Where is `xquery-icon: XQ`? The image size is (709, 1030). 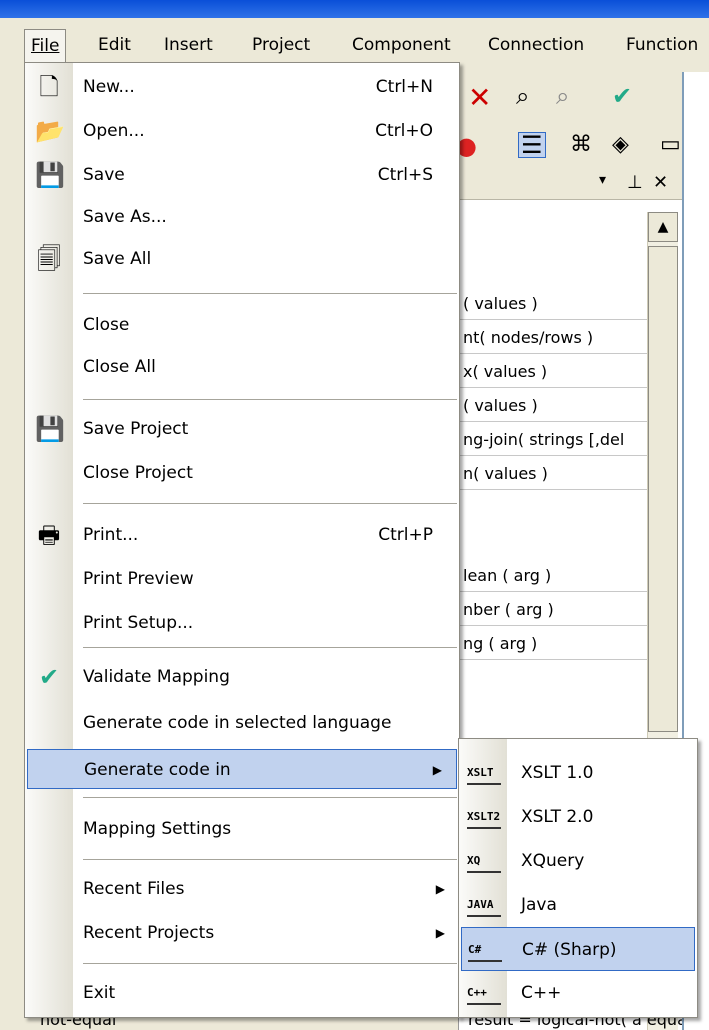 xquery-icon: XQ is located at coordinates (484, 861).